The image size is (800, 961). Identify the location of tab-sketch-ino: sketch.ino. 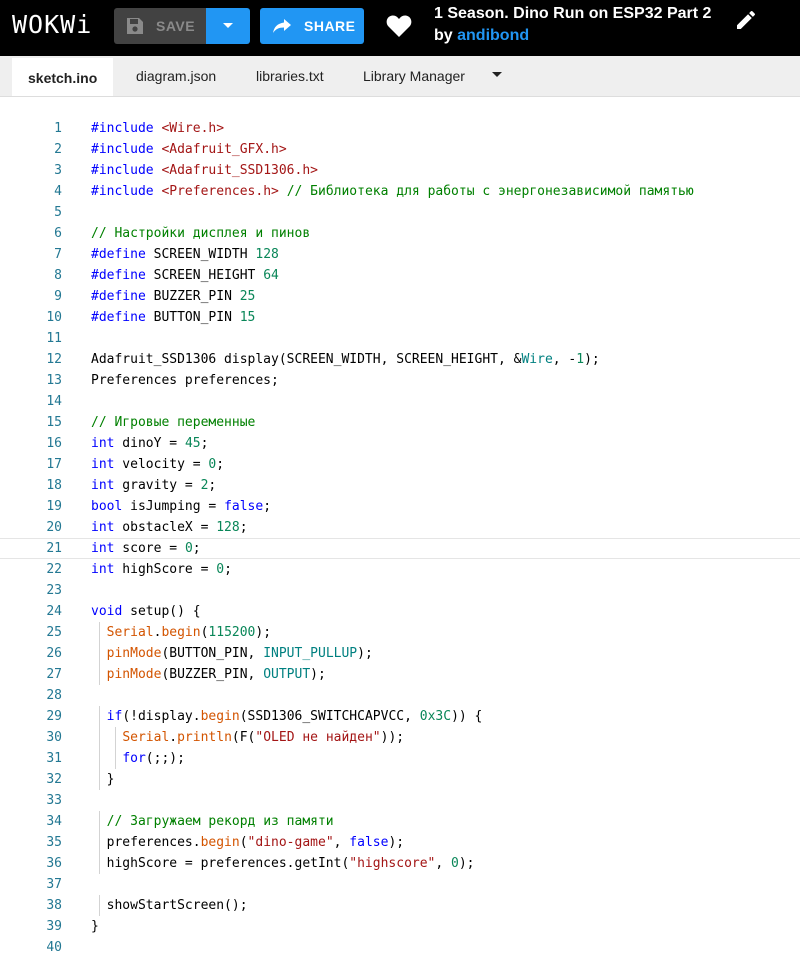
(63, 76).